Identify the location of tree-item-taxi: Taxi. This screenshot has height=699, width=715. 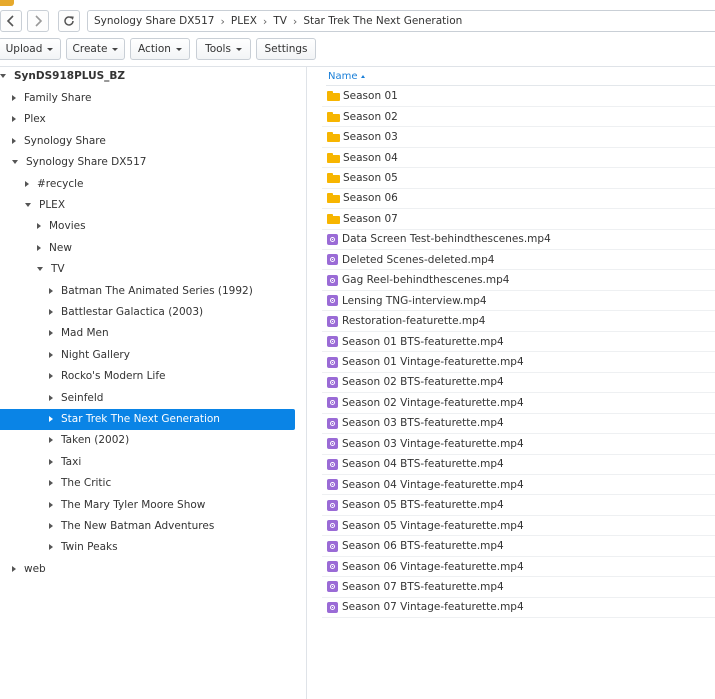
(147, 461).